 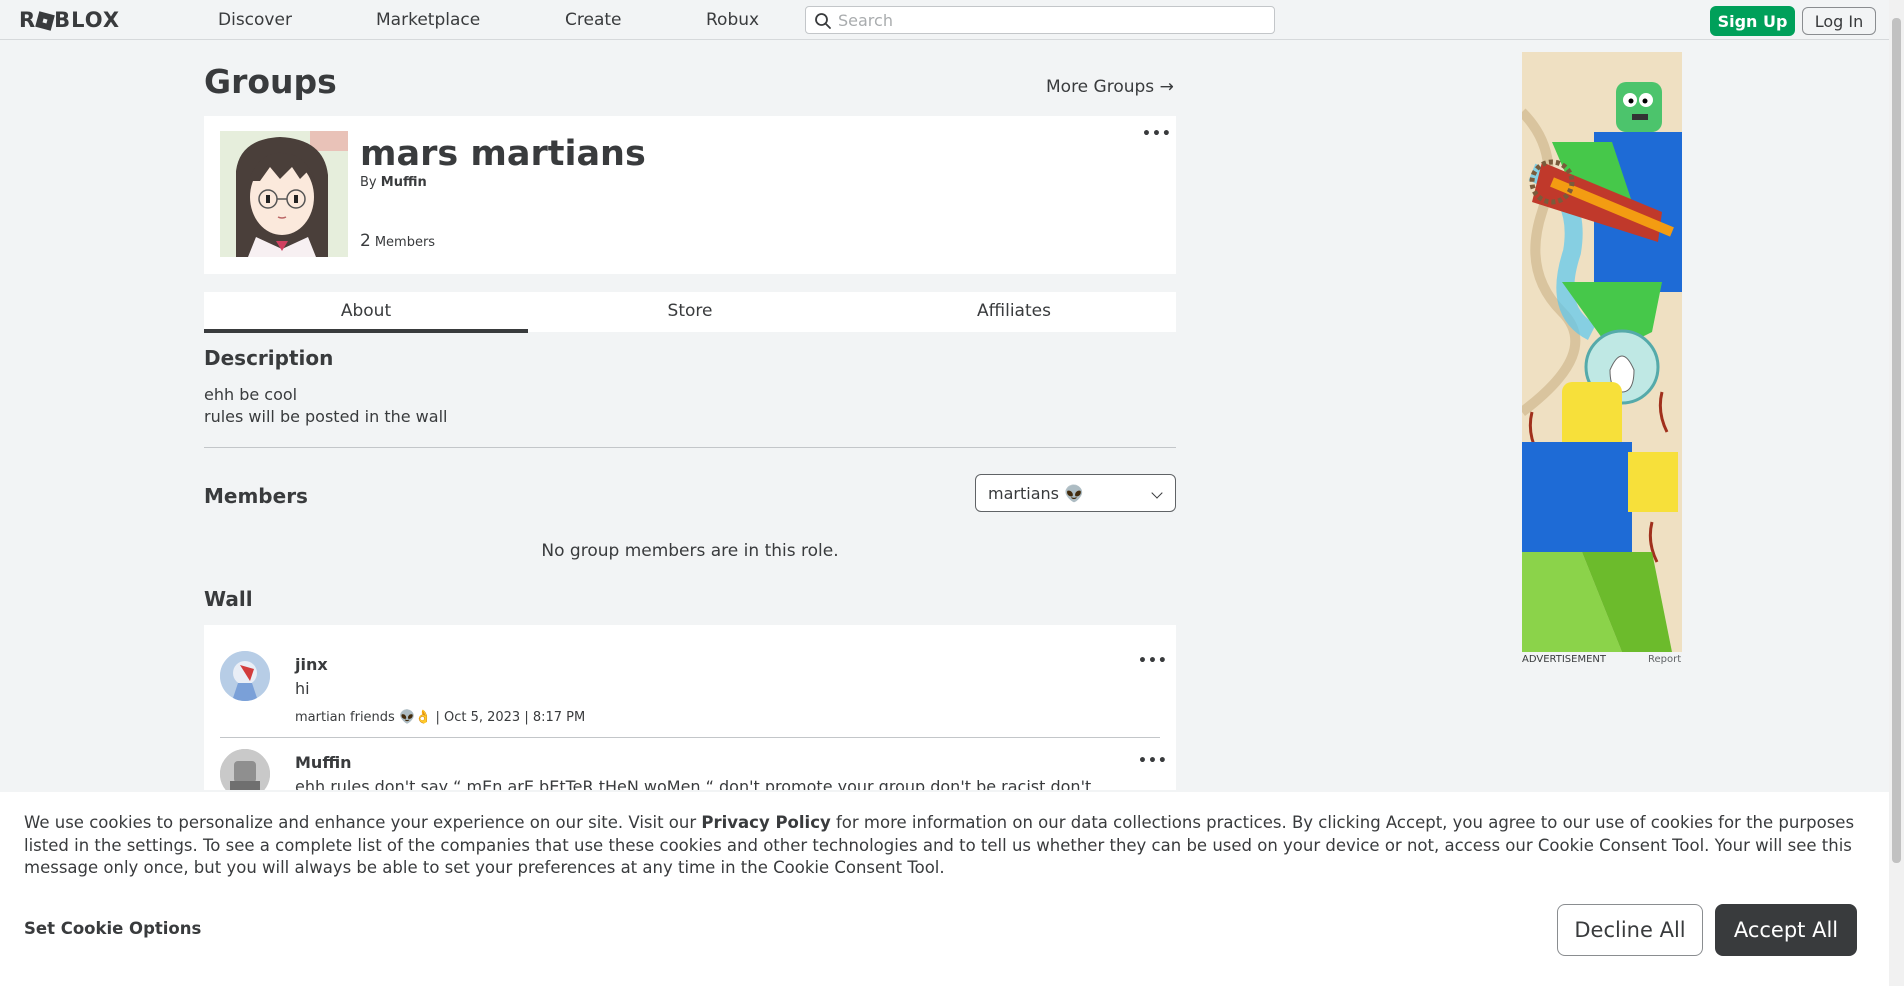 I want to click on search-input, so click(x=1048, y=20).